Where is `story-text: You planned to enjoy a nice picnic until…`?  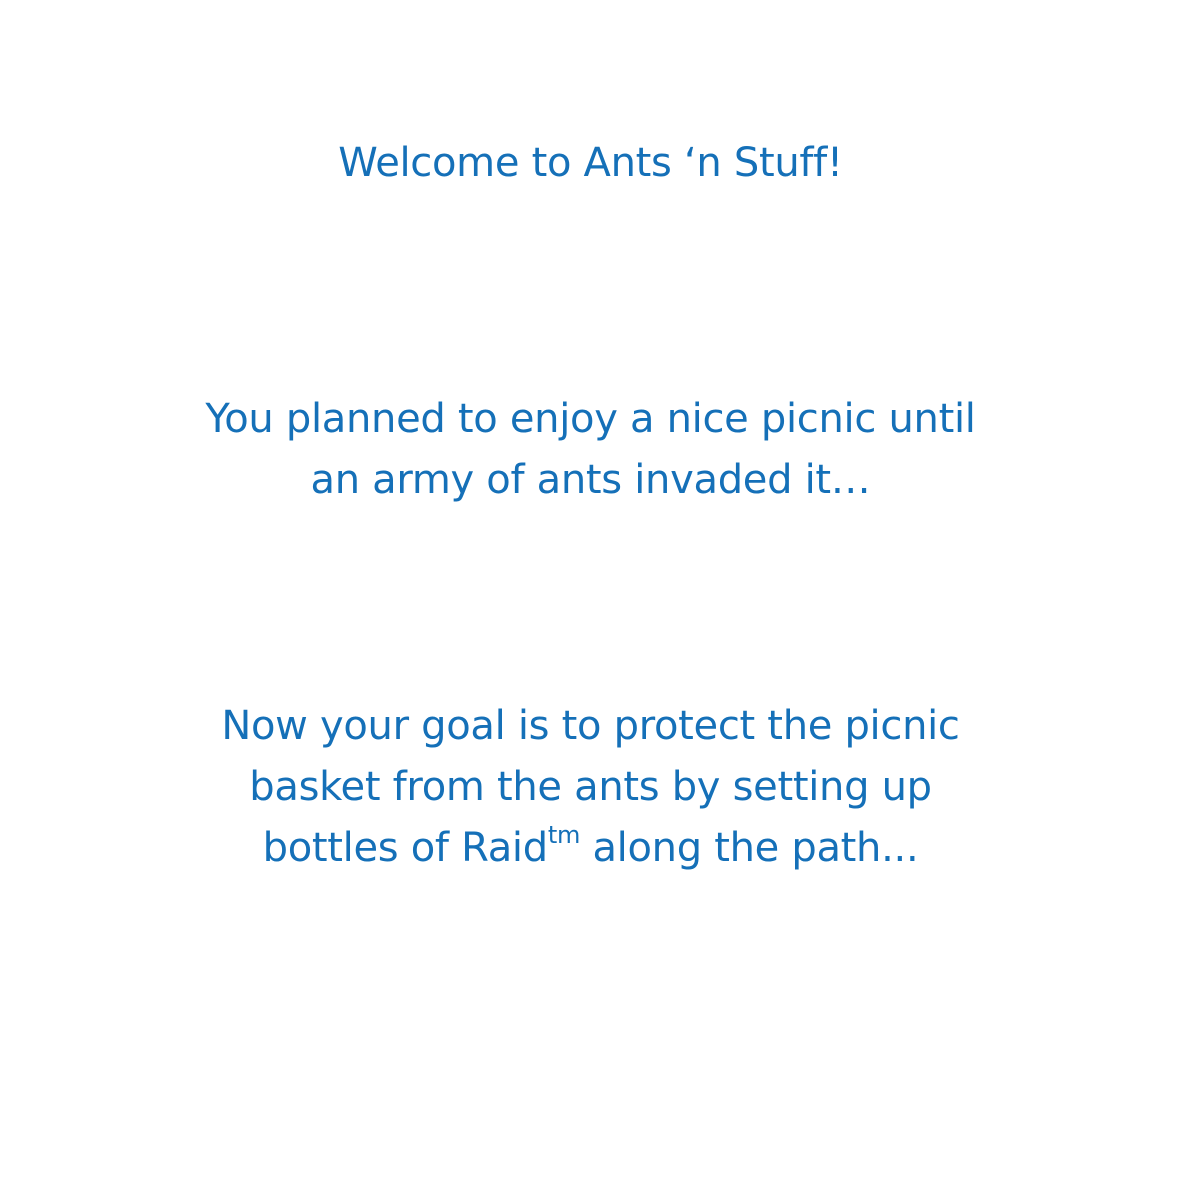
story-text: You planned to enjoy a nice picnic until… is located at coordinates (590, 450).